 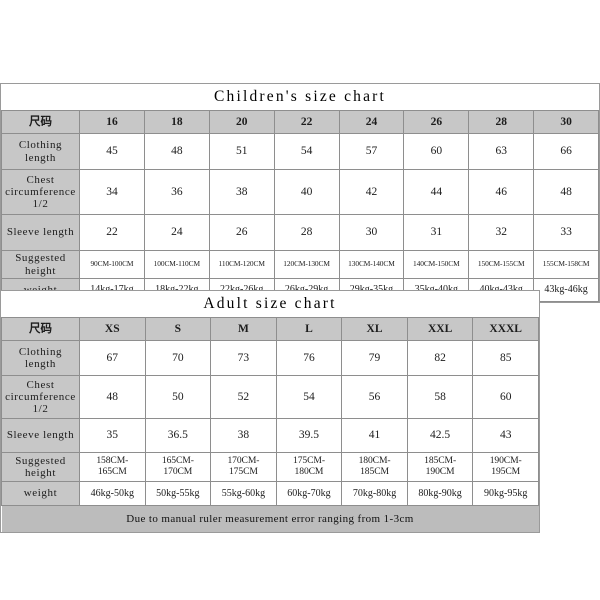 I want to click on adult-size-header-m: M, so click(x=243, y=329).